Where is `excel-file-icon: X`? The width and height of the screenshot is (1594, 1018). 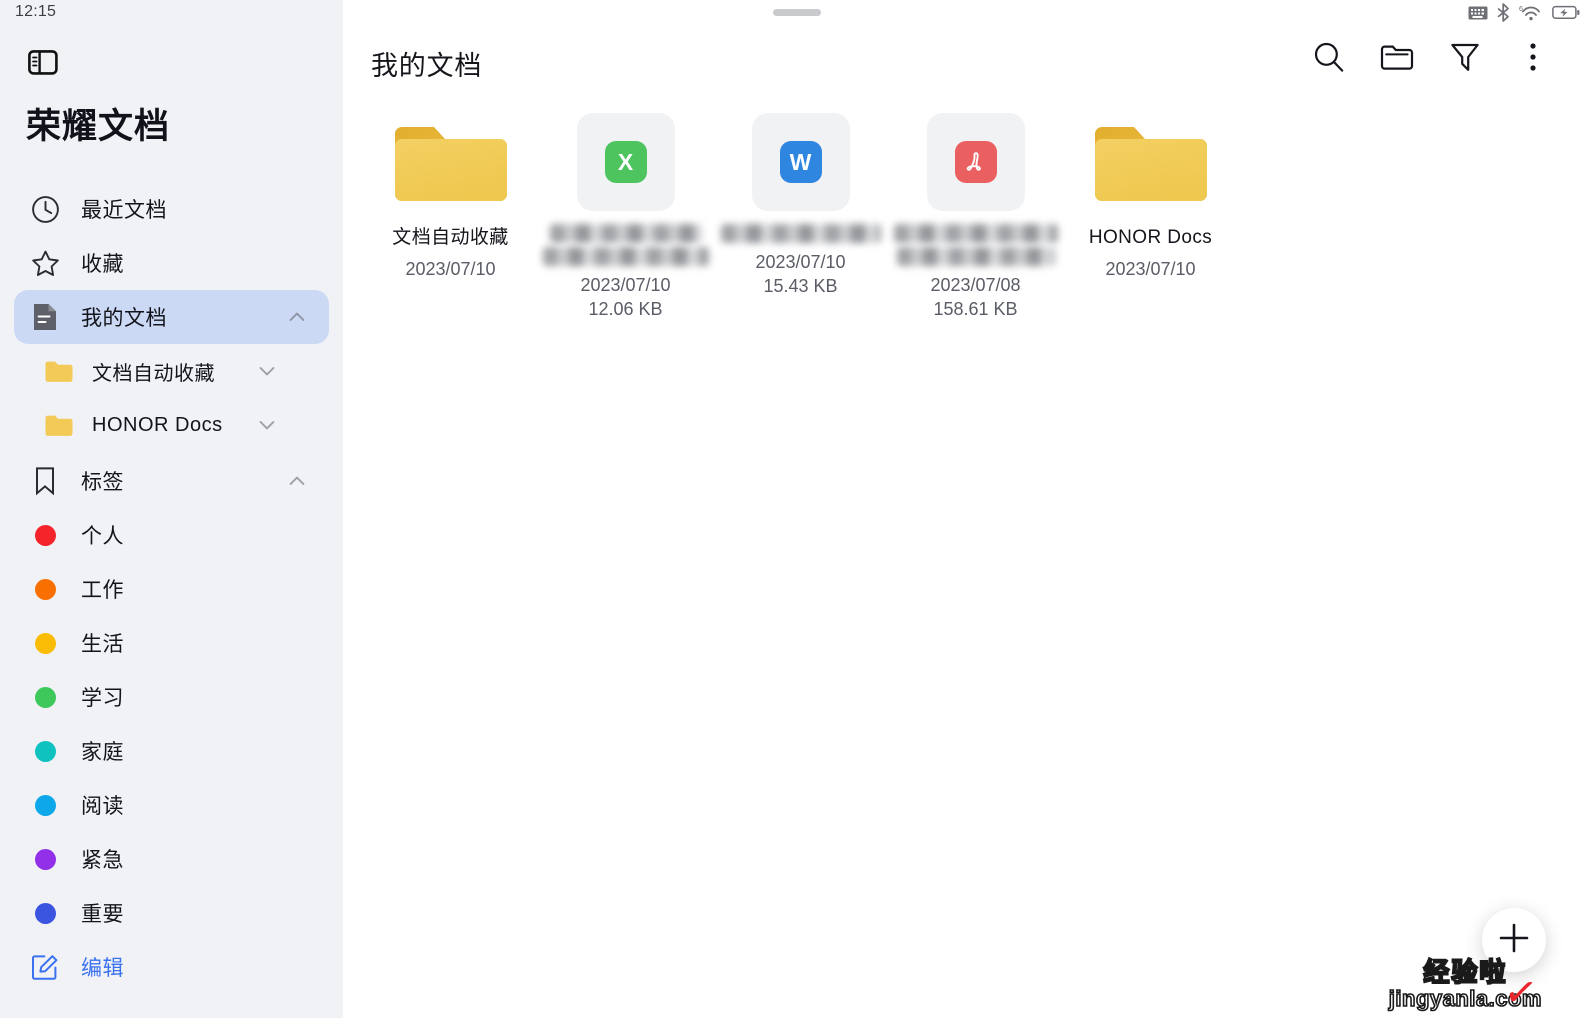
excel-file-icon: X is located at coordinates (625, 162).